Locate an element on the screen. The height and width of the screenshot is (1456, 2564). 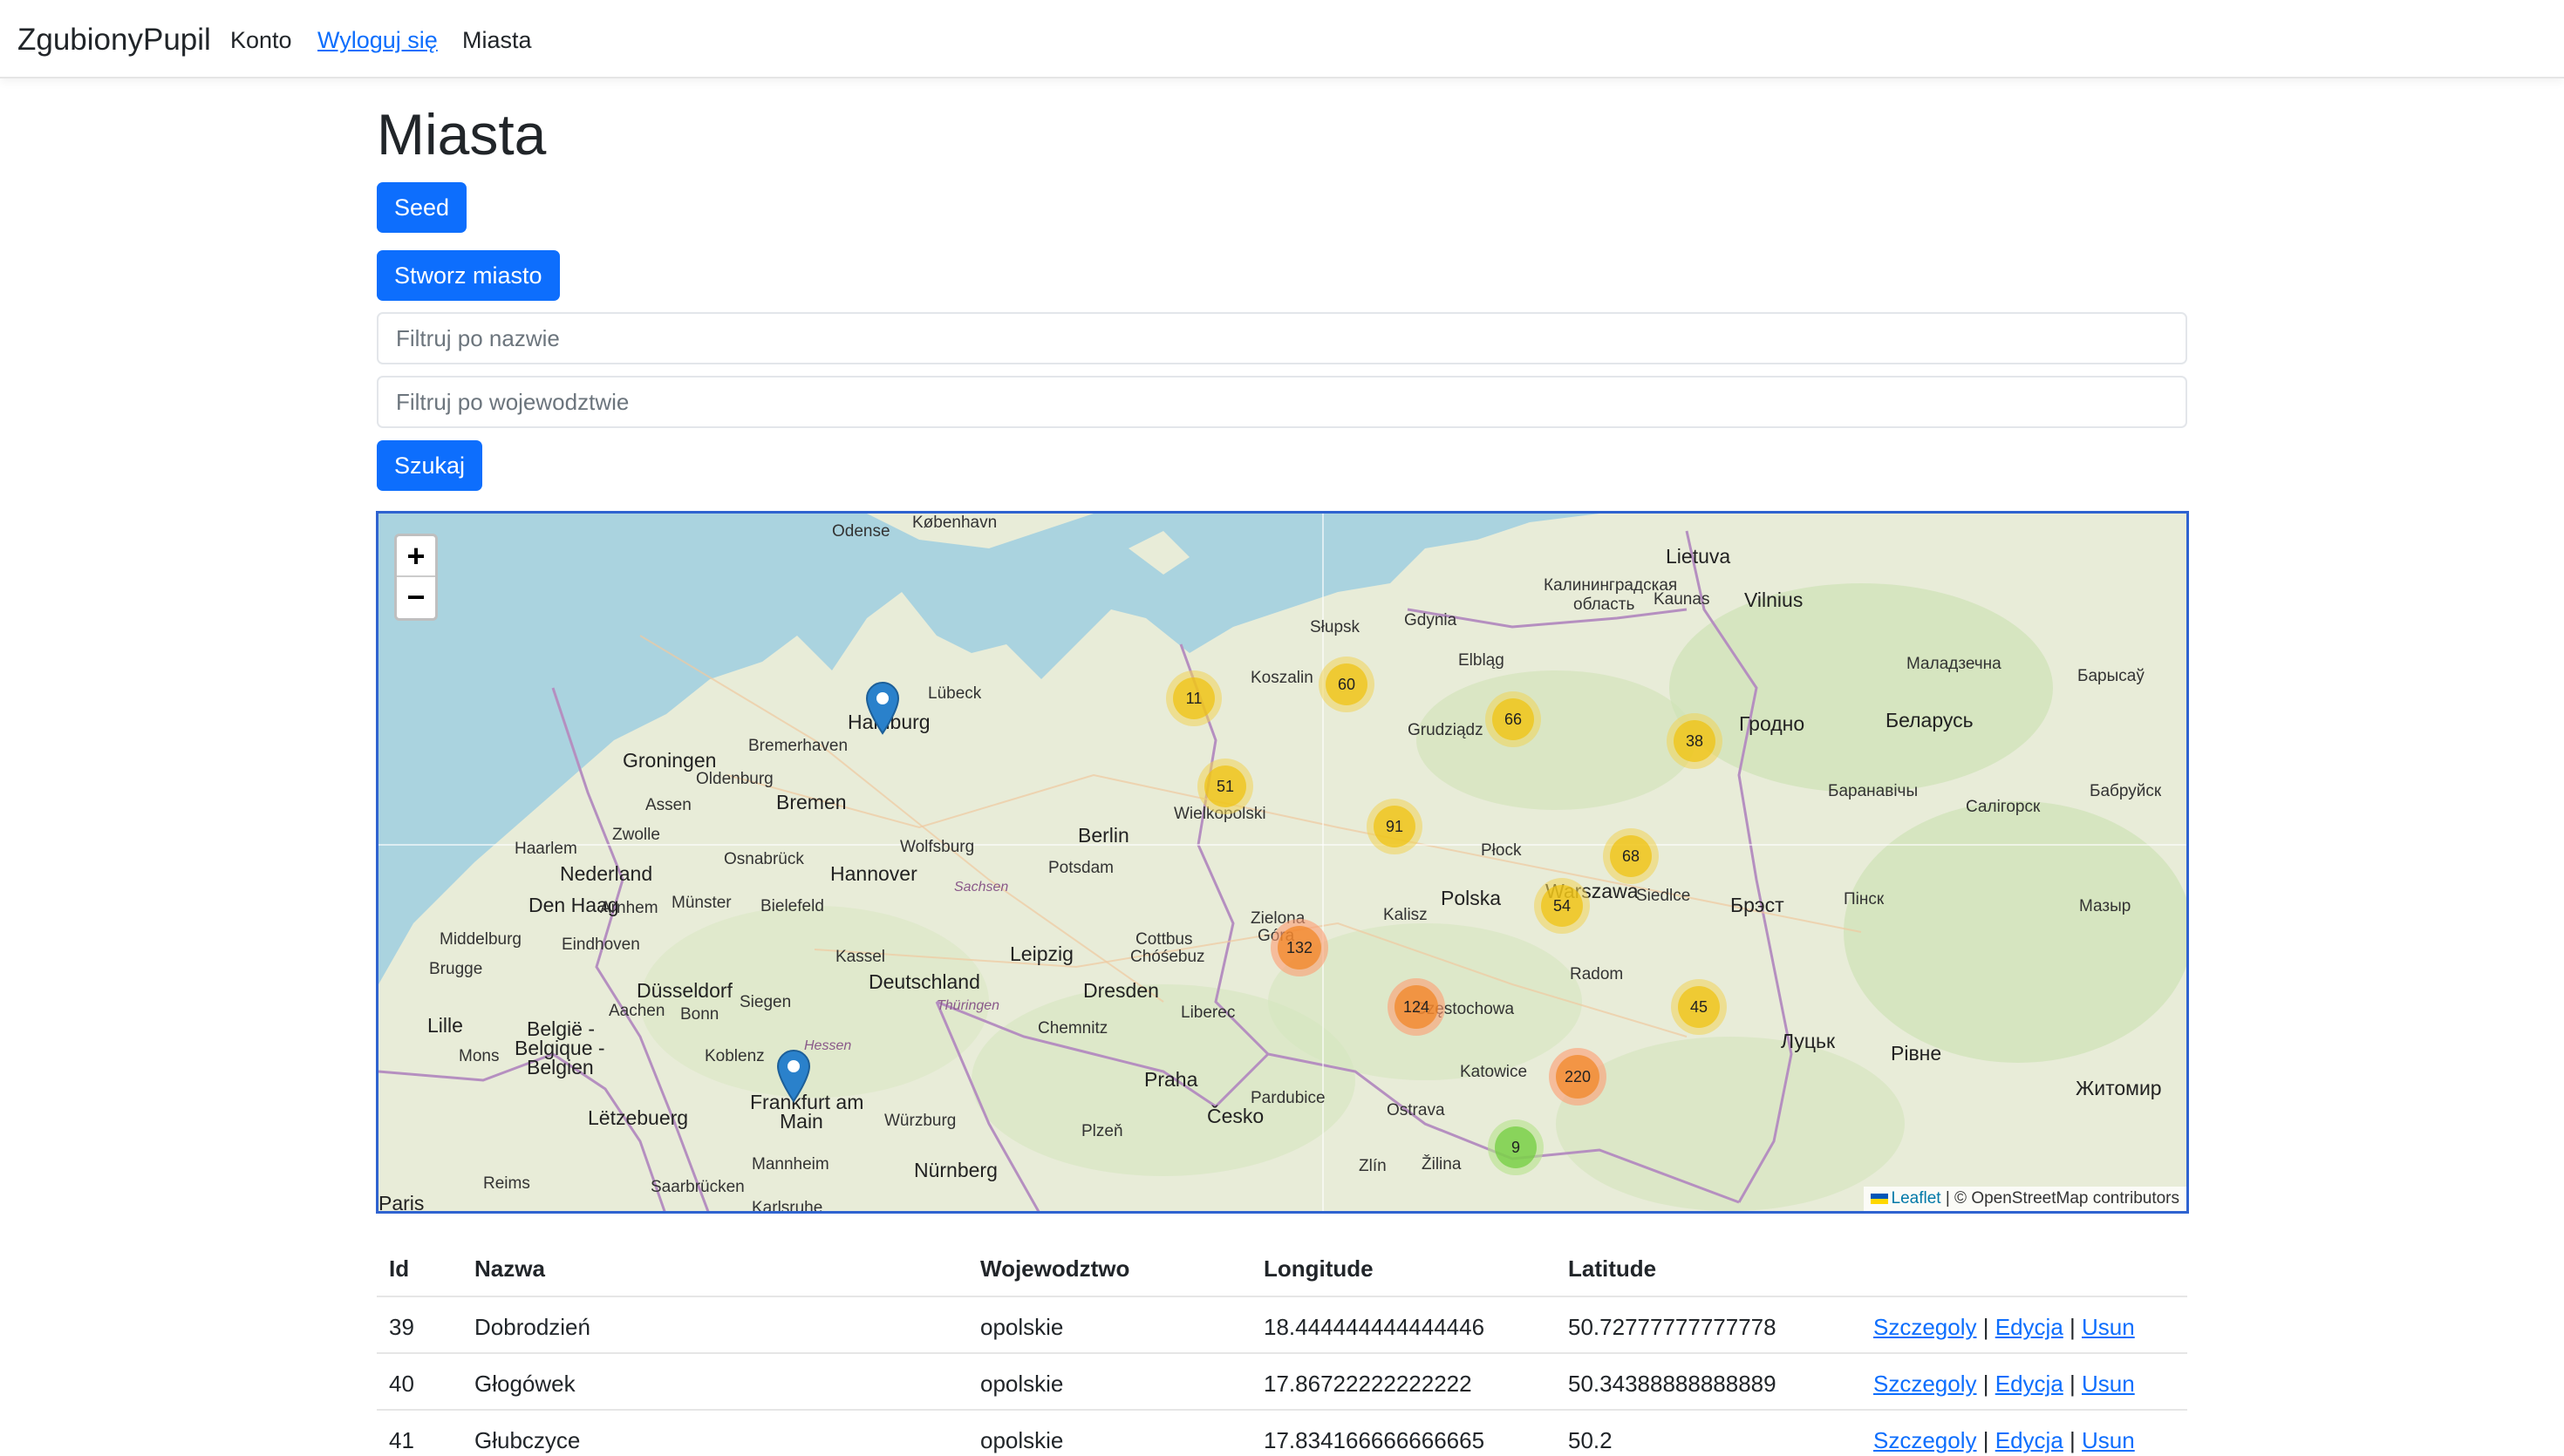
map-label-plock: Płock is located at coordinates (1501, 850).